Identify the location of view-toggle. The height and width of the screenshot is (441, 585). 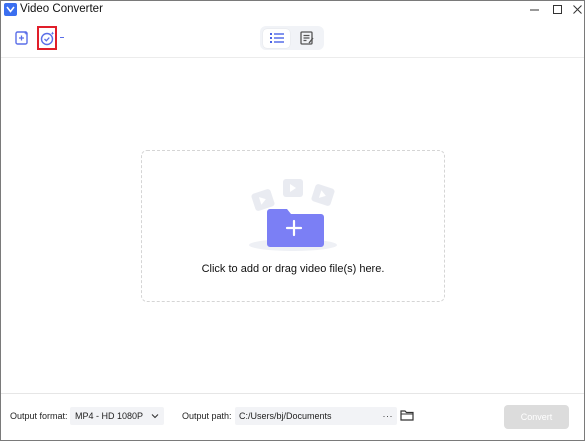
(292, 38).